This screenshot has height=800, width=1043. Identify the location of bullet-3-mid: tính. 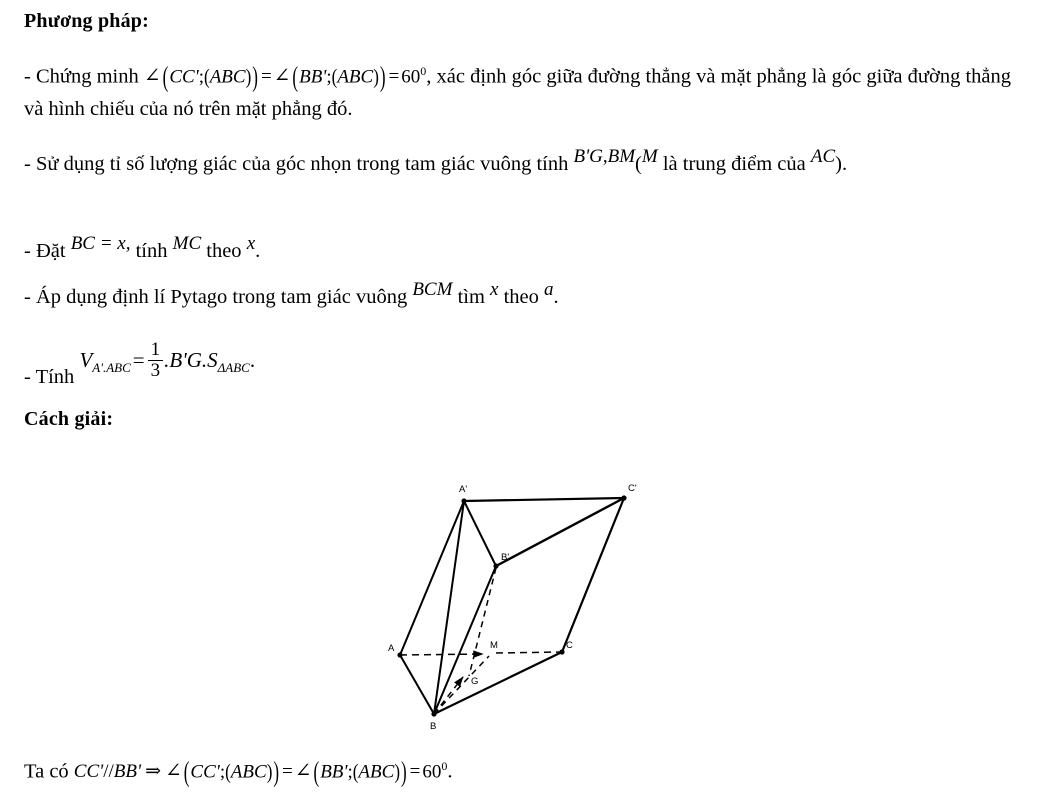
(151, 251).